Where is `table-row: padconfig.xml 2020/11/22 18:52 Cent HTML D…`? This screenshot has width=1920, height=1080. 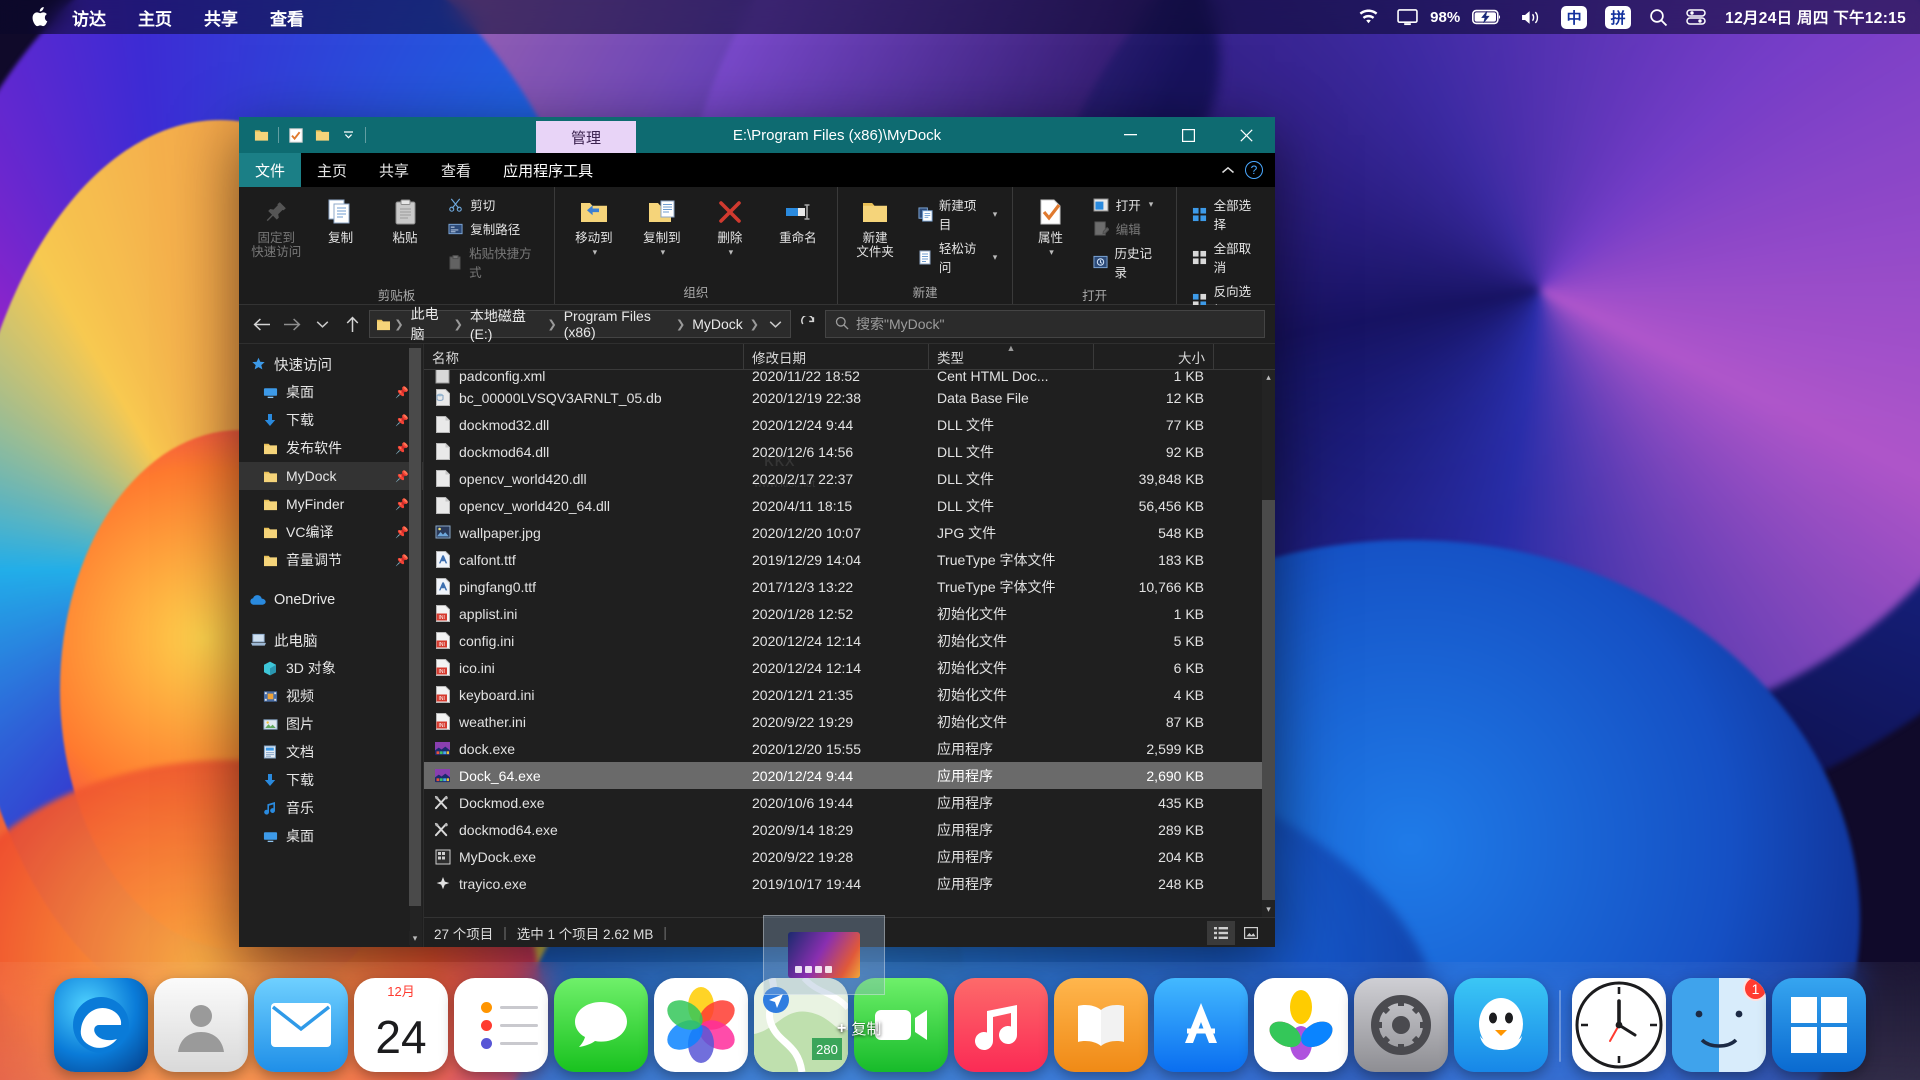
table-row: padconfig.xml 2020/11/22 18:52 Cent HTML D… is located at coordinates (849, 377).